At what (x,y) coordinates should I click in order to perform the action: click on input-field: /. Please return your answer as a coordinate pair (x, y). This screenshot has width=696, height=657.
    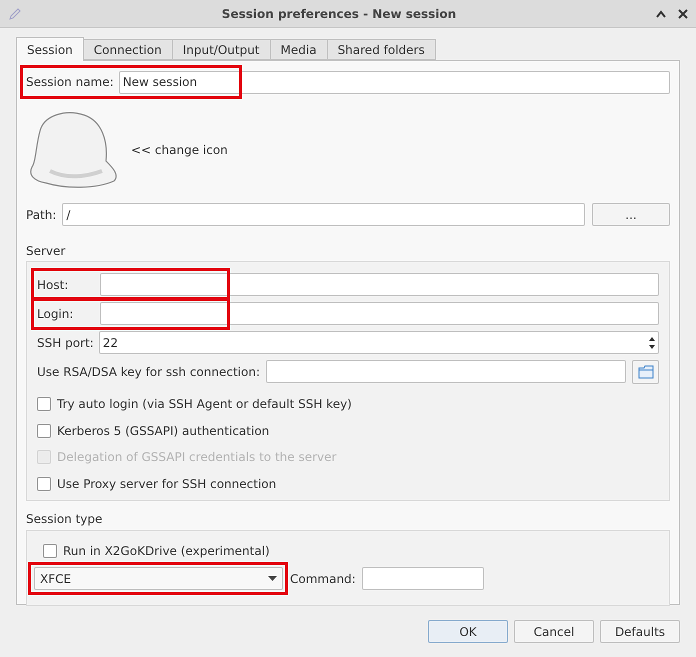
    Looking at the image, I should click on (323, 214).